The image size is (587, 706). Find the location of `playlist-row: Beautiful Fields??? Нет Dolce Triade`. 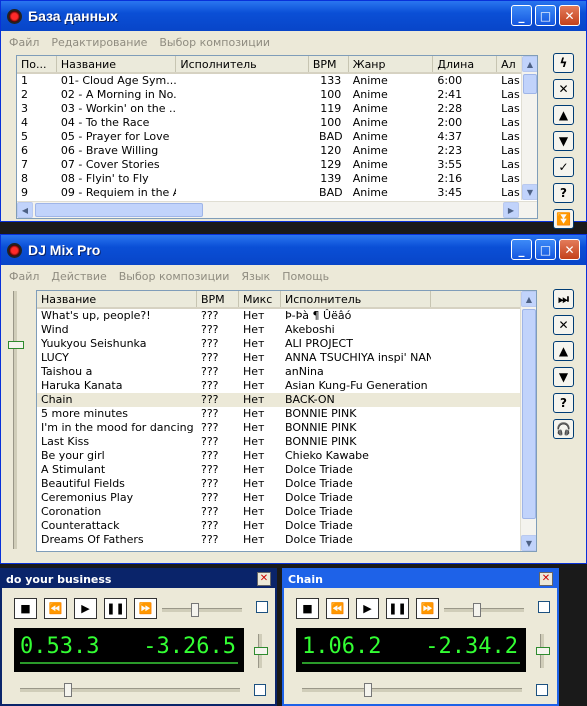

playlist-row: Beautiful Fields??? Нет Dolce Triade is located at coordinates (286, 484).